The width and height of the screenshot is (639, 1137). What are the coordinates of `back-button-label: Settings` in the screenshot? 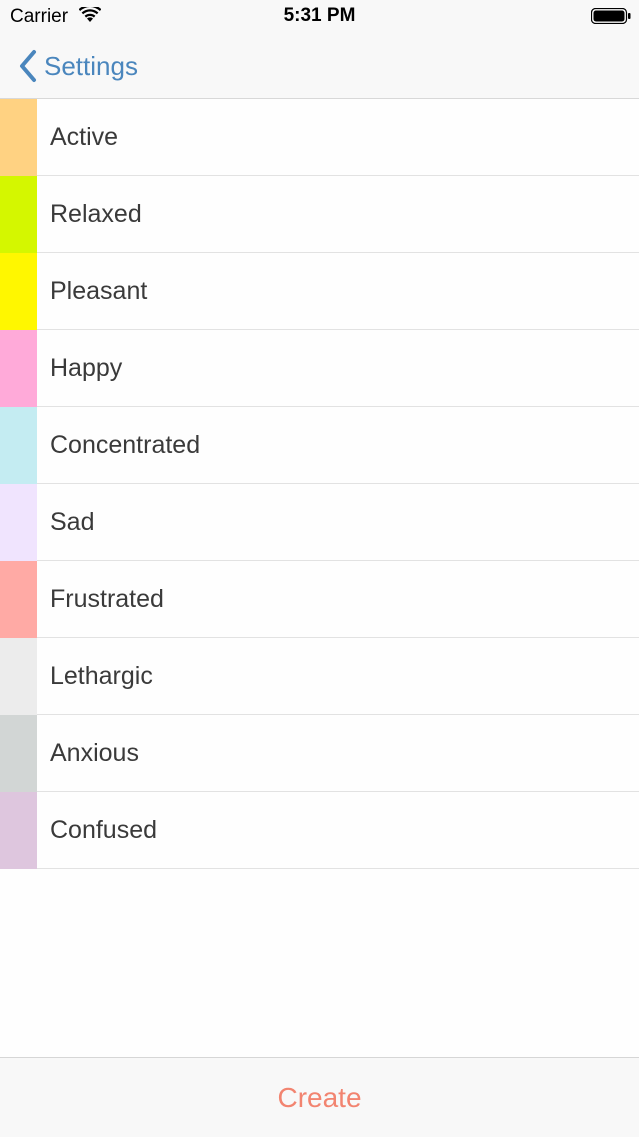 It's located at (91, 65).